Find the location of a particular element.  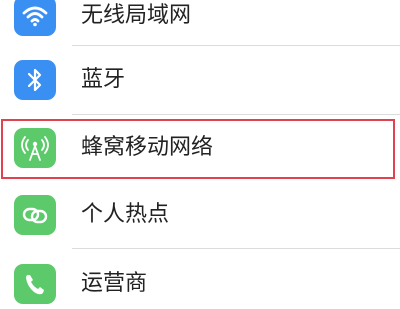

wifi-icon is located at coordinates (35, 18).